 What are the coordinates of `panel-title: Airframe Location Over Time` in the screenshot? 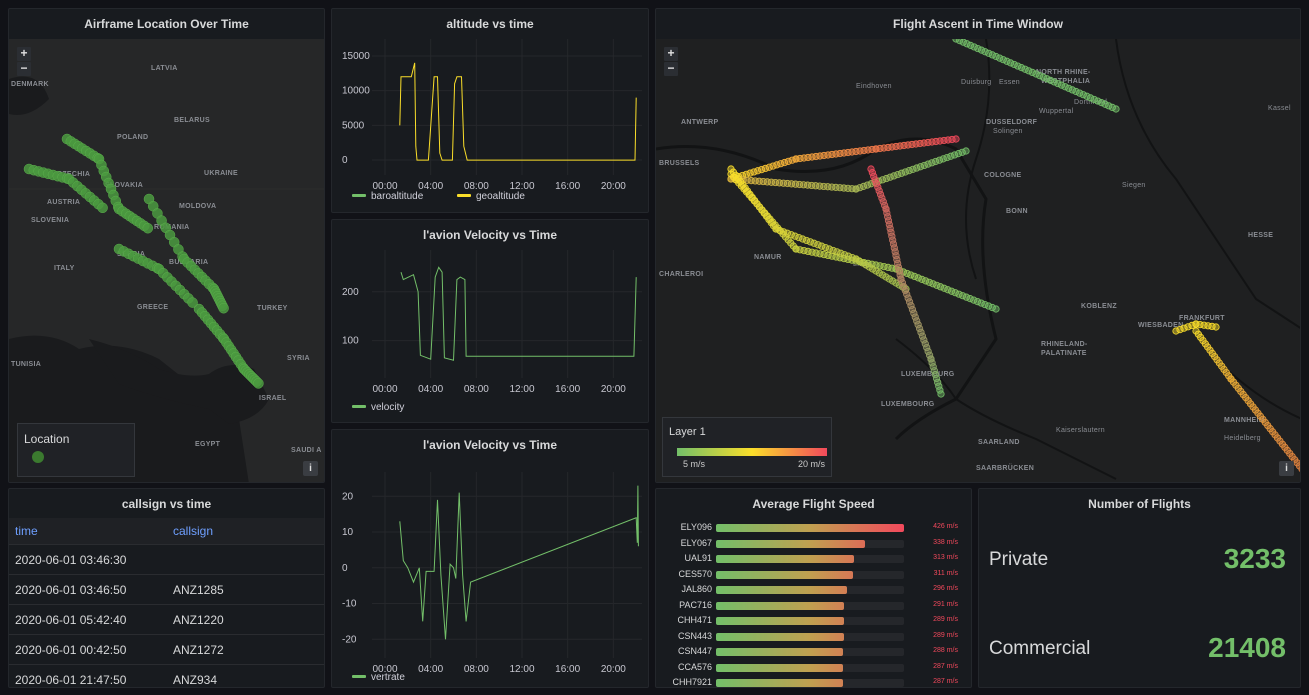 It's located at (166, 24).